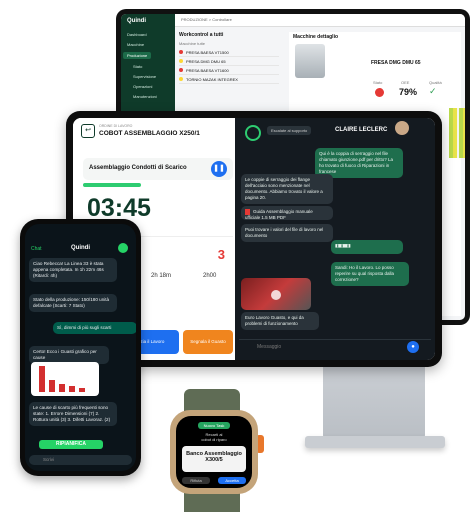  I want to click on contact-name: CLAIRE LECLERC, so click(361, 130).